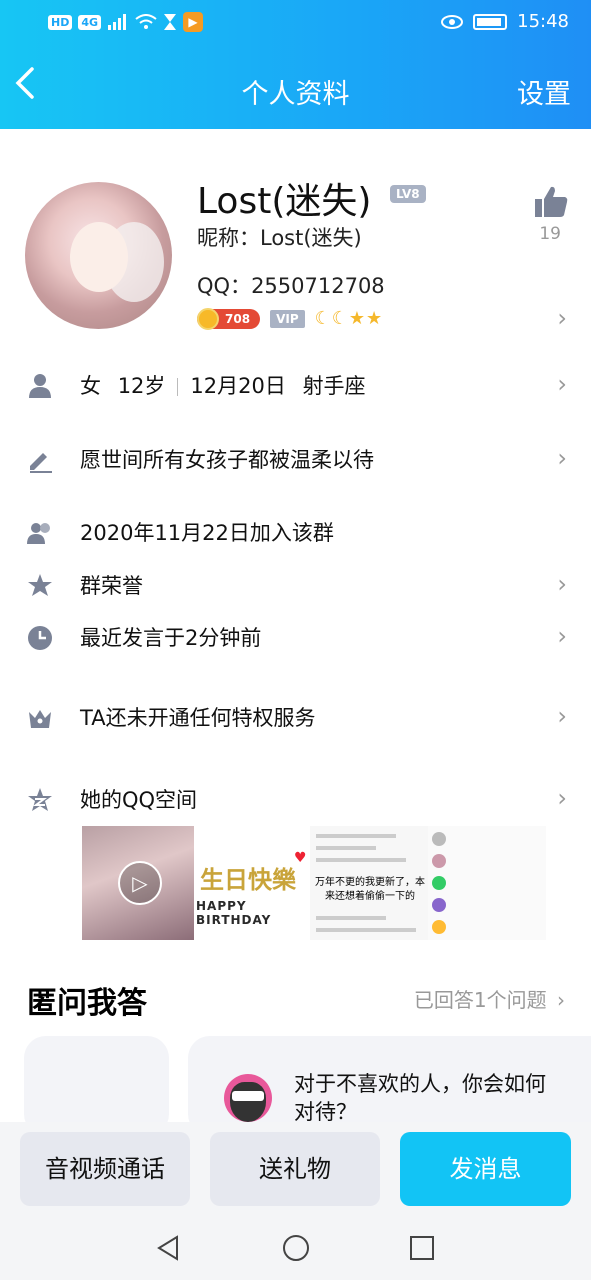 The image size is (591, 1280). I want to click on badge-row: 708 VIP ☾☾★★, so click(290, 318).